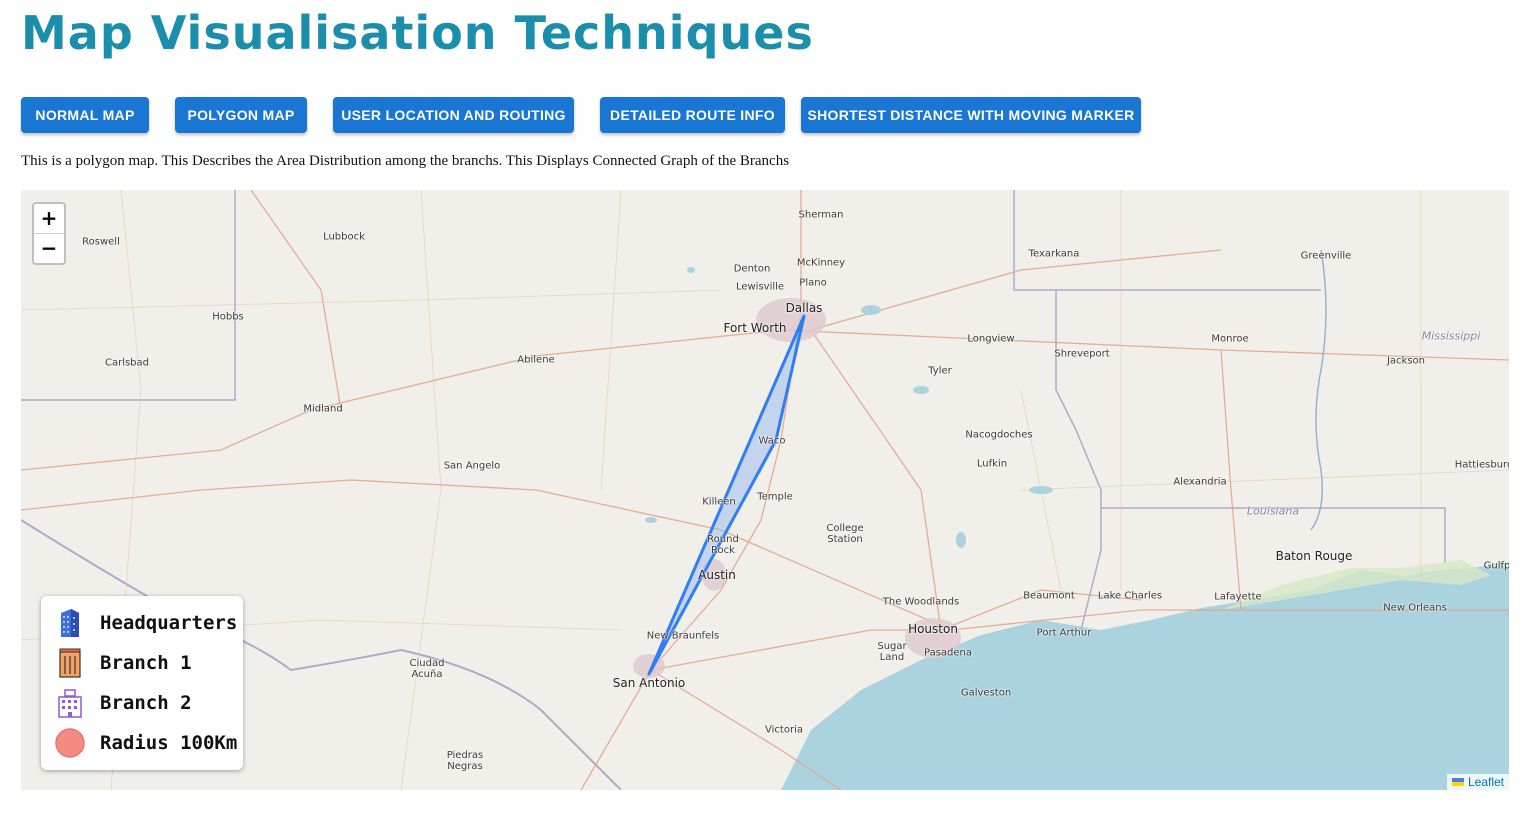 Image resolution: width=1540 pixels, height=820 pixels. I want to click on city-label: Roswell, so click(101, 242).